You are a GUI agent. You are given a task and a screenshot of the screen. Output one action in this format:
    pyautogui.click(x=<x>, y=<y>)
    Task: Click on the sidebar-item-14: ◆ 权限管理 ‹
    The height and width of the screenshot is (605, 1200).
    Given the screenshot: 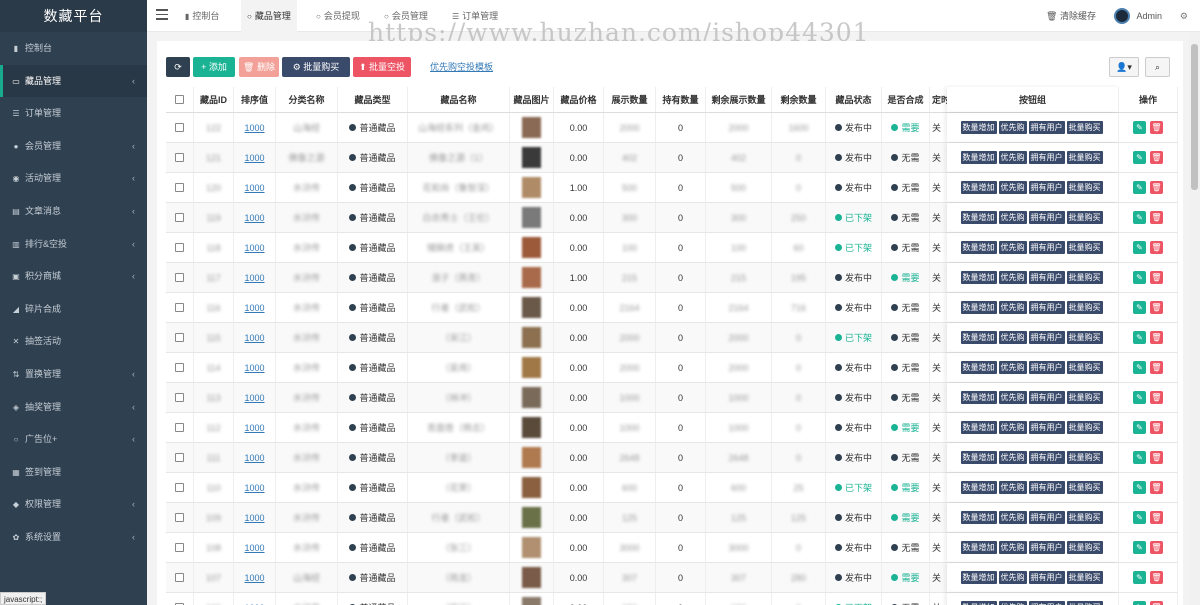 What is the action you would take?
    pyautogui.click(x=73, y=504)
    